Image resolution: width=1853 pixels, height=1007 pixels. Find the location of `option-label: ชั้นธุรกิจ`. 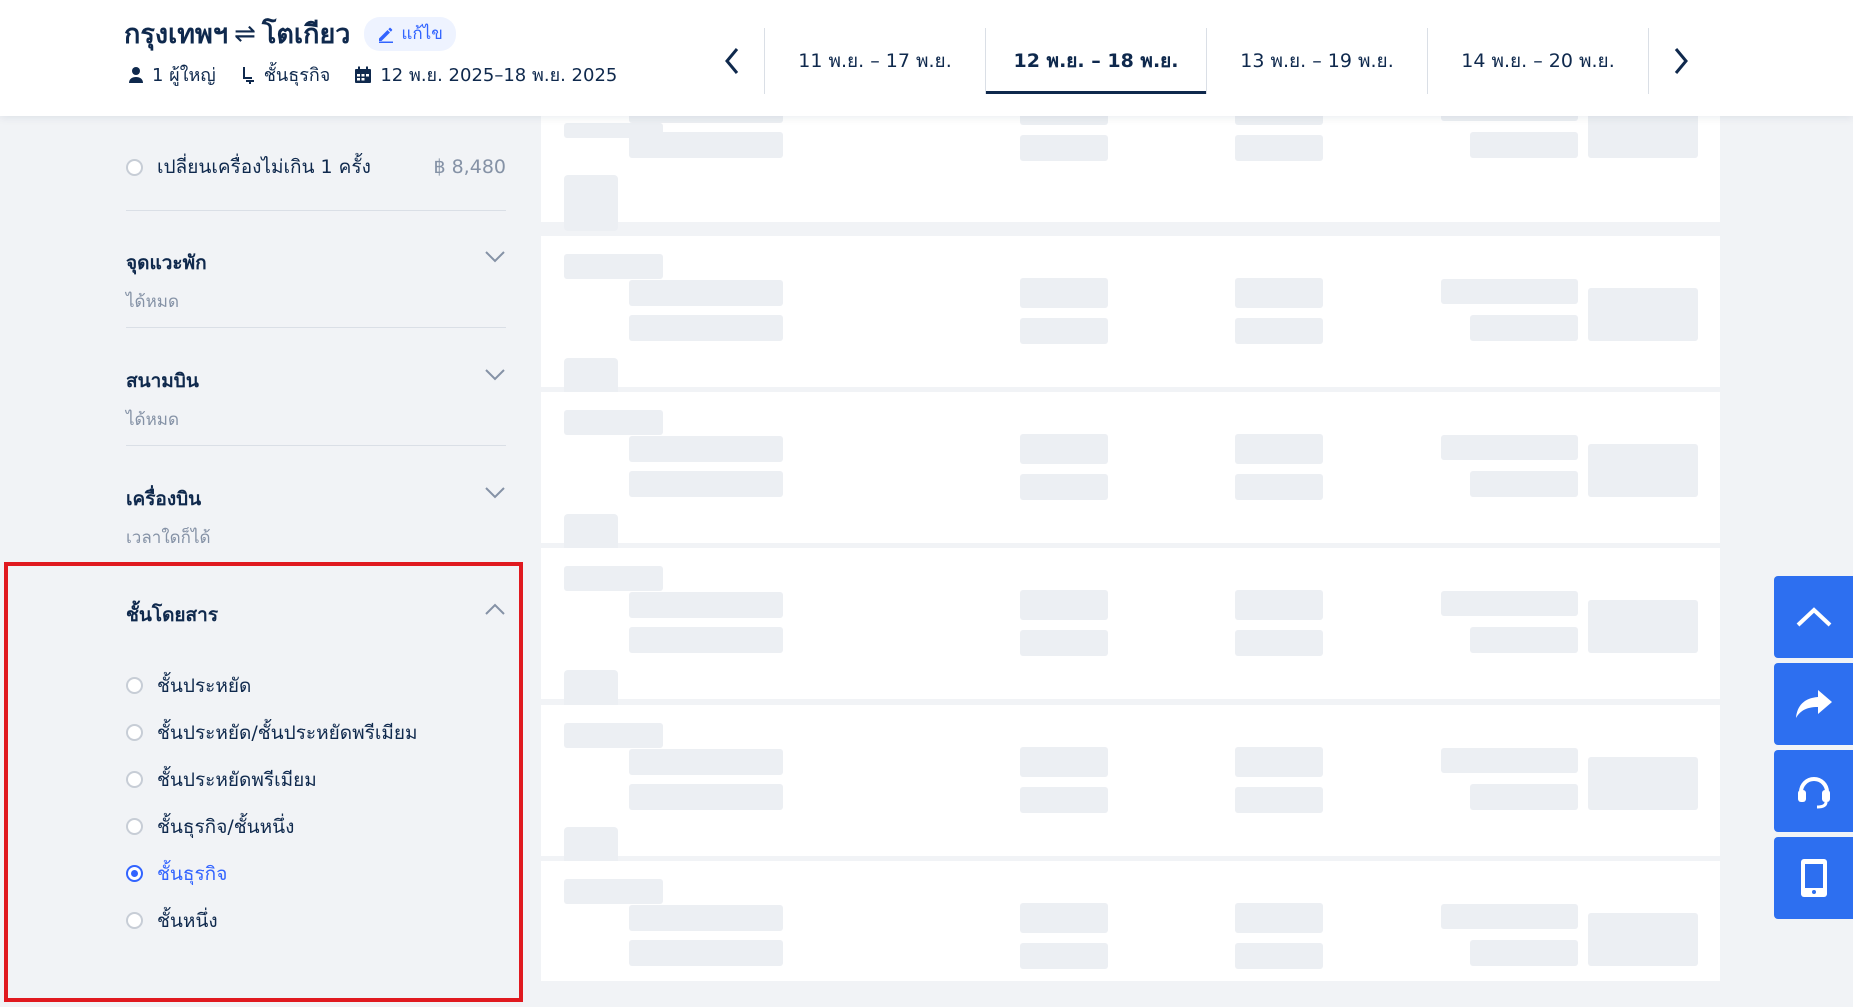

option-label: ชั้นธุรกิจ is located at coordinates (192, 873).